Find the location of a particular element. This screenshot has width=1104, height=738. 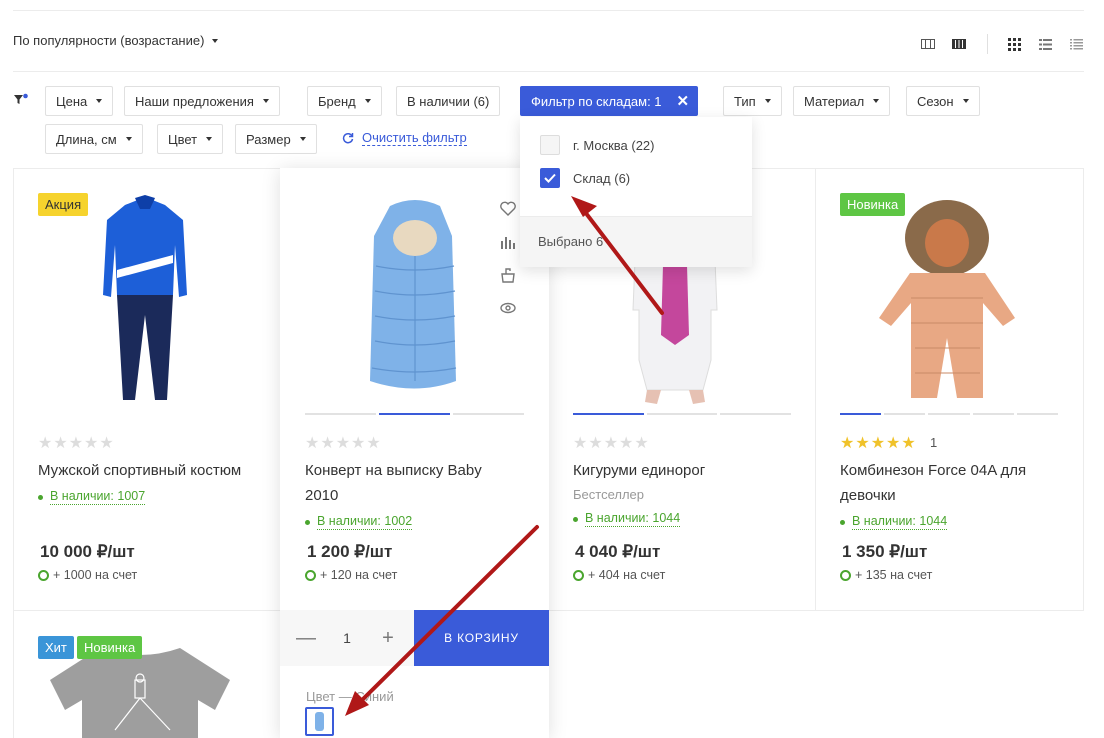

product-subtitle: Бестселлер is located at coordinates (608, 494).